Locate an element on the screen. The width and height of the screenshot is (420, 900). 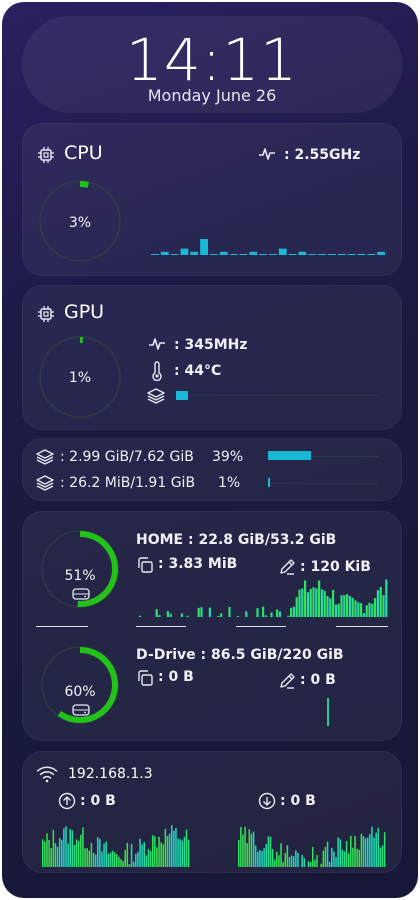
swap-track is located at coordinates (323, 483).